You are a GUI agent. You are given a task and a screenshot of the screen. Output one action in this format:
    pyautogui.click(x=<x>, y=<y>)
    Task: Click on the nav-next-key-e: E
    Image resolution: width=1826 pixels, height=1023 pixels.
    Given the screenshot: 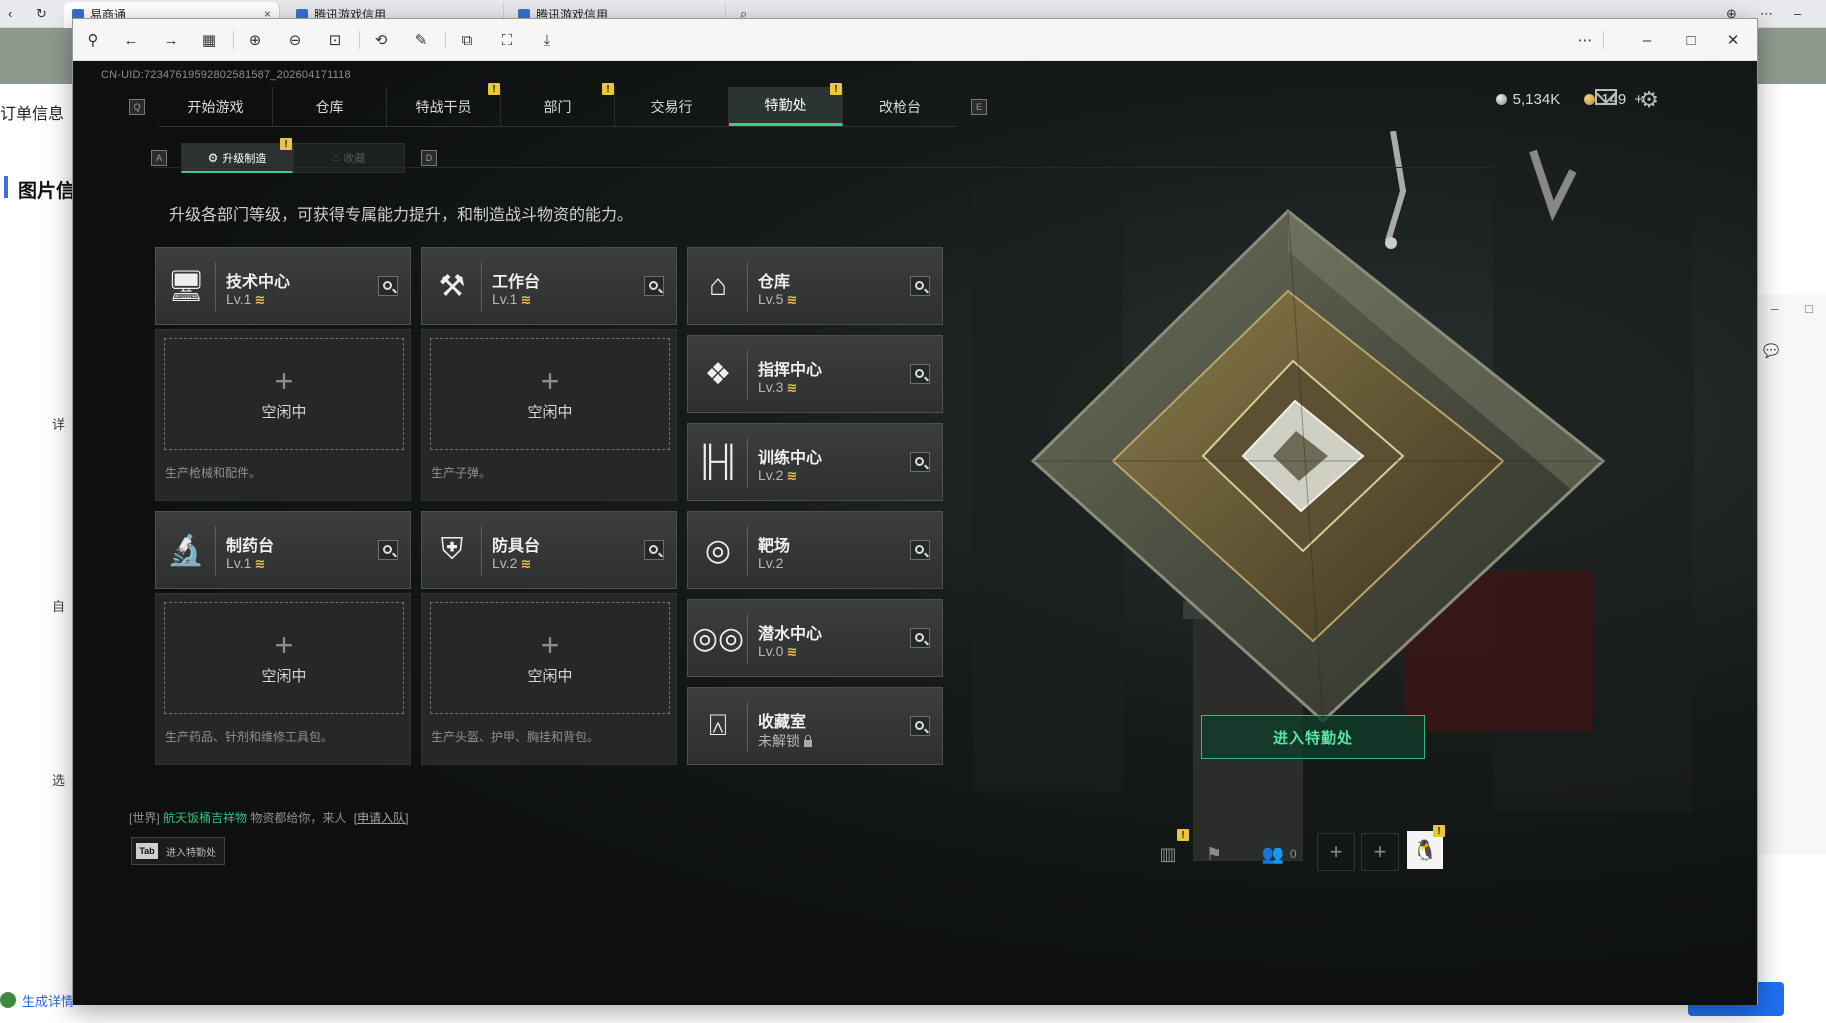 What is the action you would take?
    pyautogui.click(x=979, y=107)
    